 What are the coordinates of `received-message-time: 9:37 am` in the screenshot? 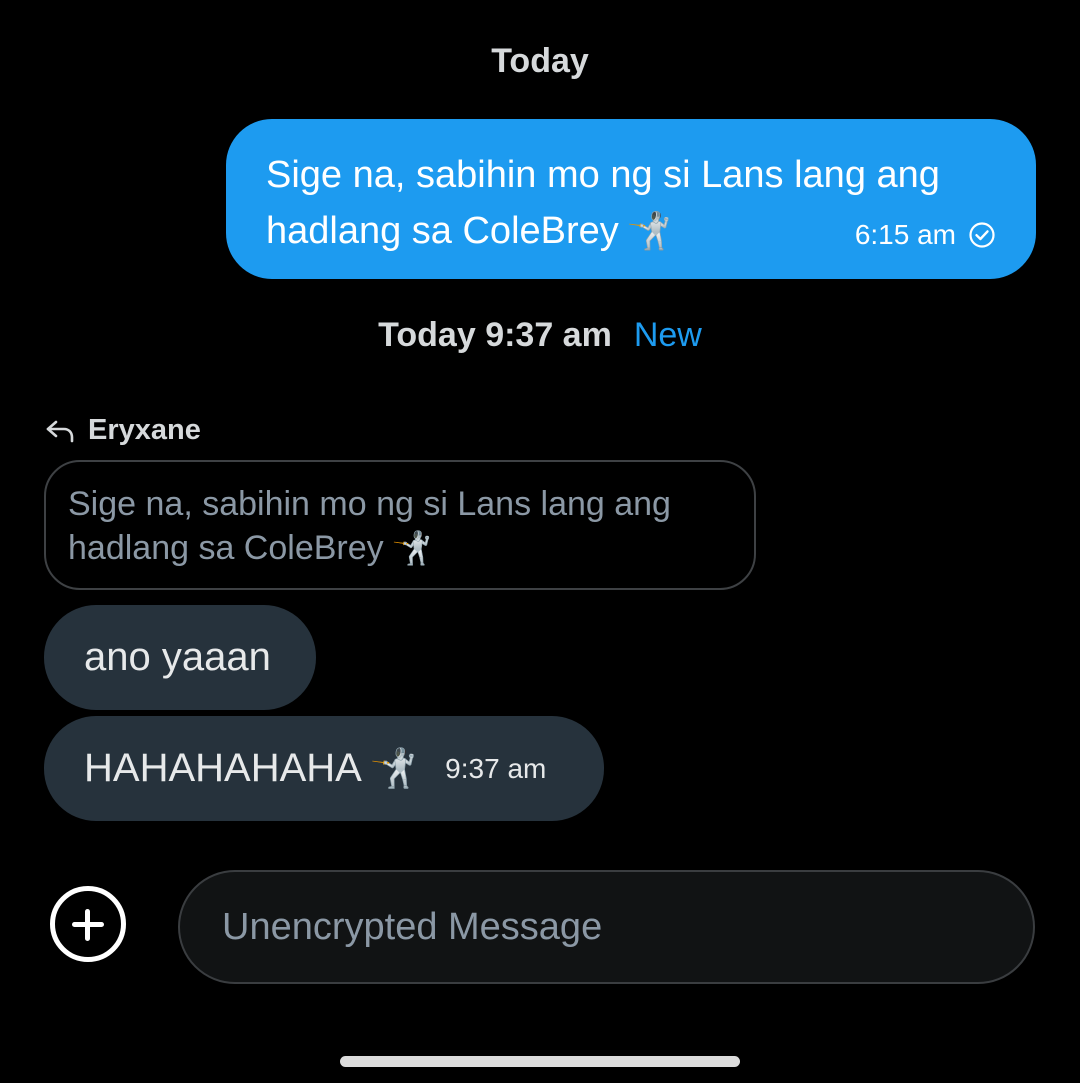 It's located at (496, 768).